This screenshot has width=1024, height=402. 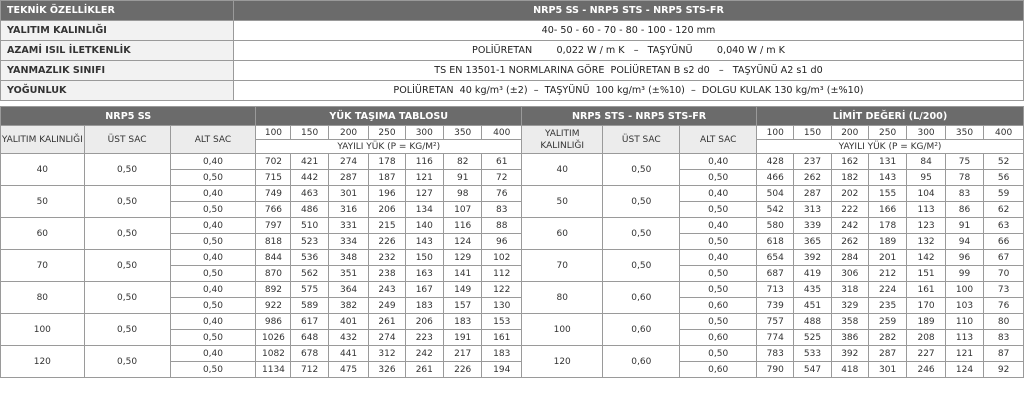 I want to click on left-load-value: 243, so click(x=387, y=289).